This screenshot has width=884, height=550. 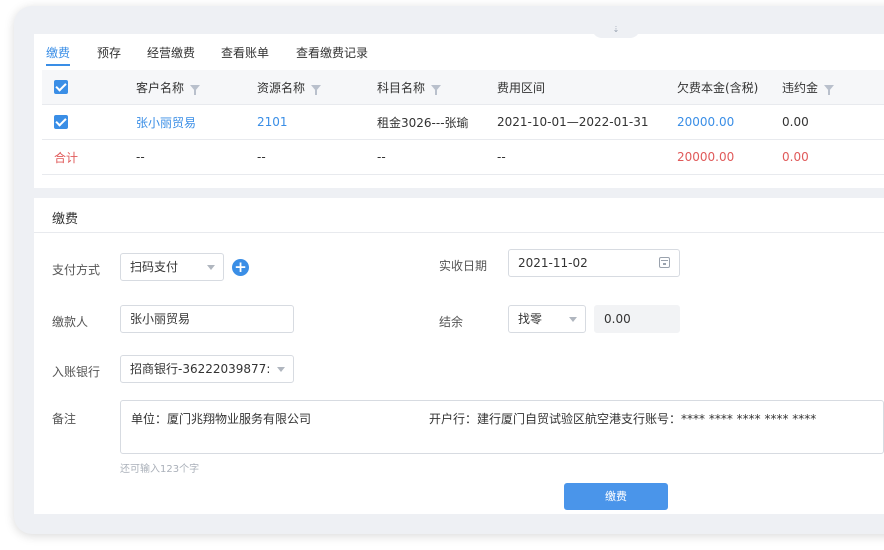 I want to click on pay-method-label: 支付方式, so click(x=76, y=270).